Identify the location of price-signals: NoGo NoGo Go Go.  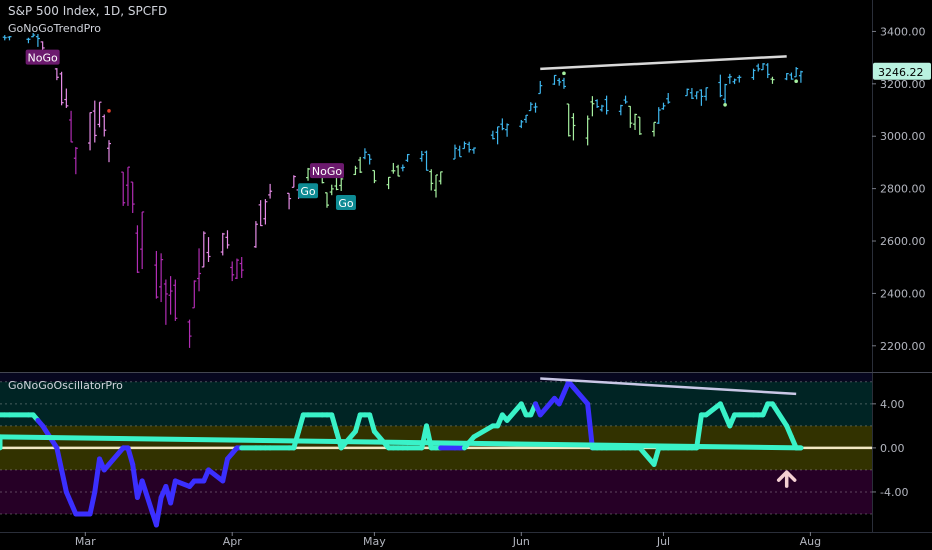
(190, 130).